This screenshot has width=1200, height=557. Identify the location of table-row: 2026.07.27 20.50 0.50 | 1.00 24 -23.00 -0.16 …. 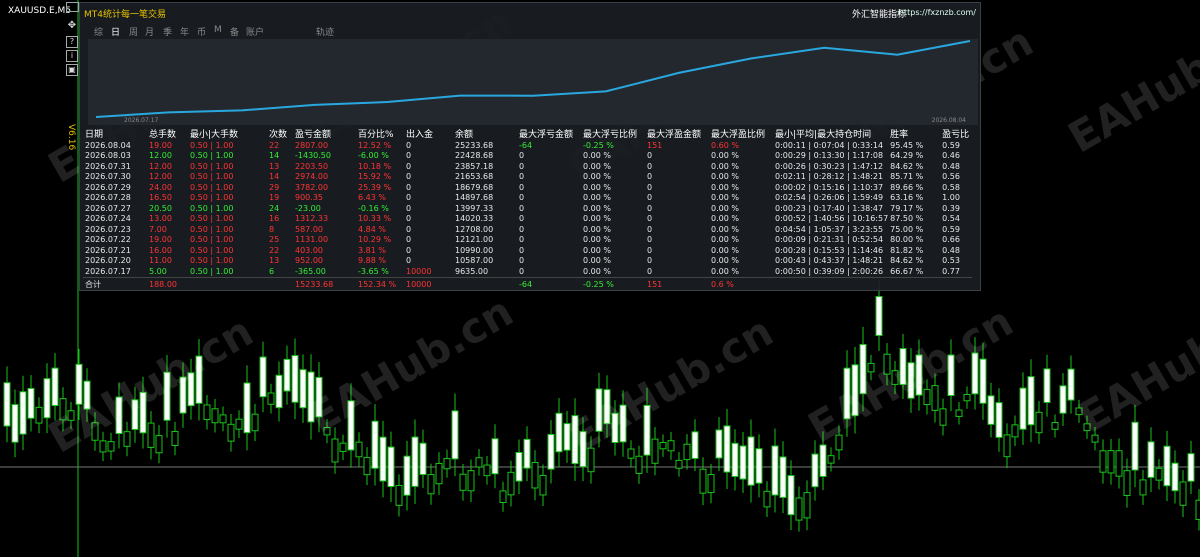
(527, 208).